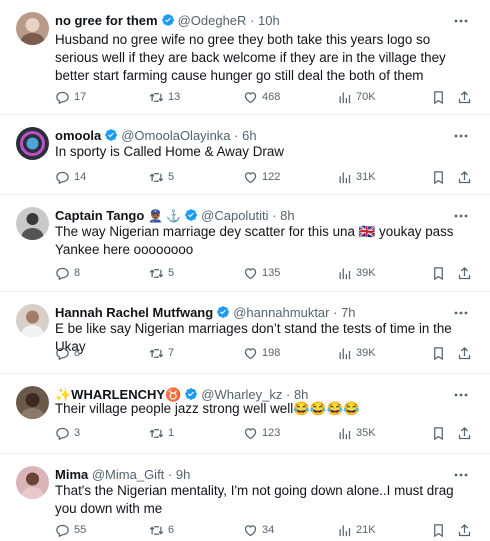 This screenshot has width=490, height=541. What do you see at coordinates (461, 21) in the screenshot?
I see `more-icon` at bounding box center [461, 21].